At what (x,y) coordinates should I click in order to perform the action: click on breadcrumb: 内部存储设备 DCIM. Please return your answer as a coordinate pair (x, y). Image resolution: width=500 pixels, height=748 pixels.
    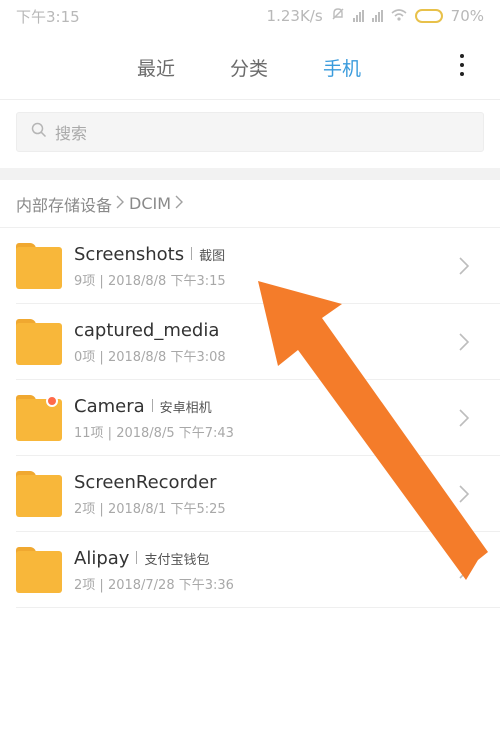
    Looking at the image, I should click on (250, 204).